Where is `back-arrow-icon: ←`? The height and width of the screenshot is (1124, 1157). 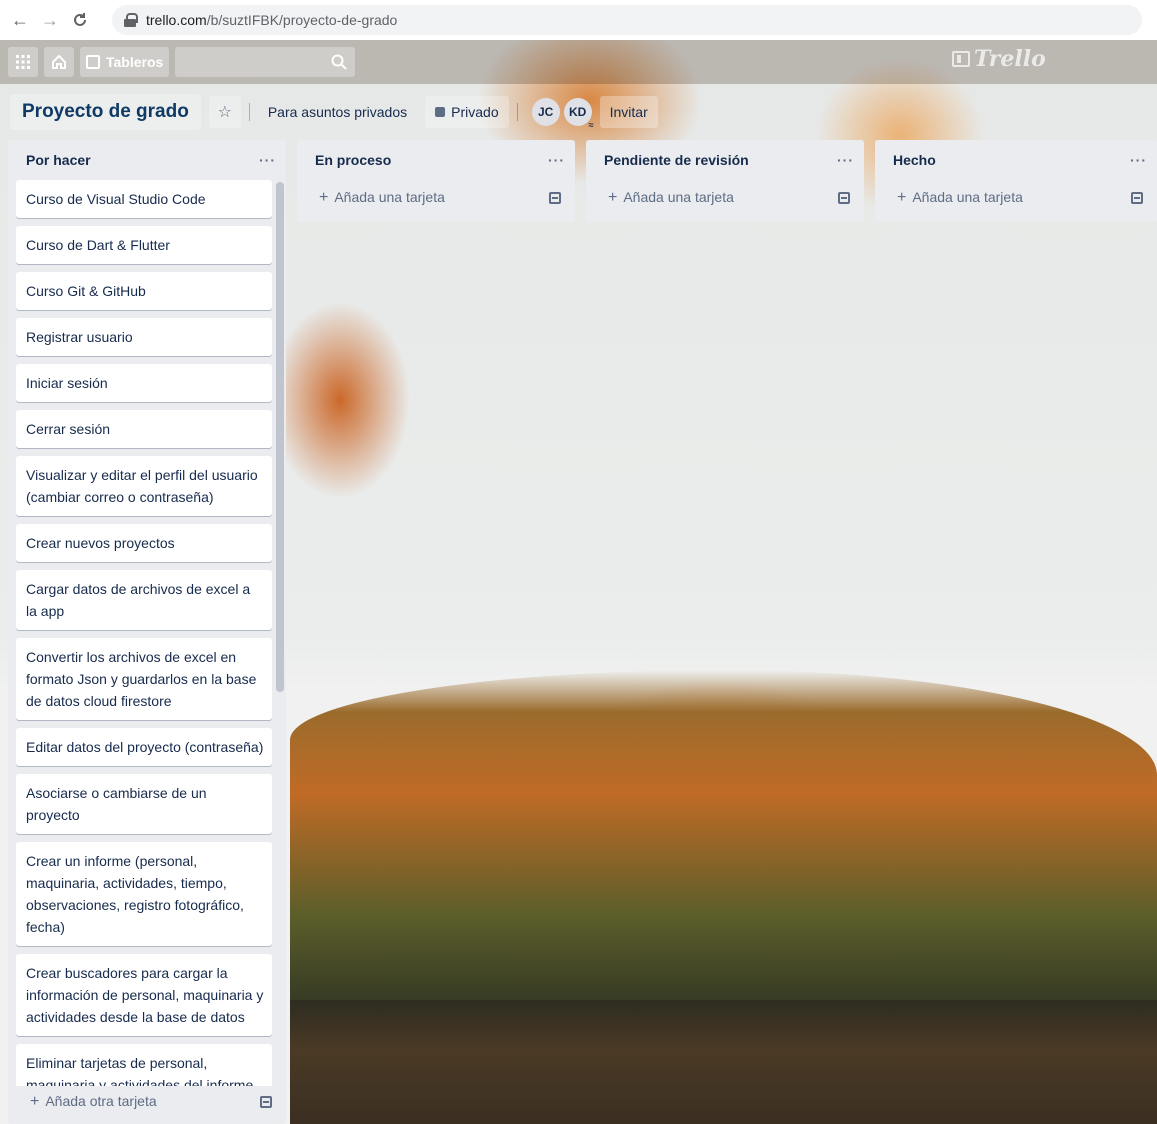 back-arrow-icon: ← is located at coordinates (20, 20).